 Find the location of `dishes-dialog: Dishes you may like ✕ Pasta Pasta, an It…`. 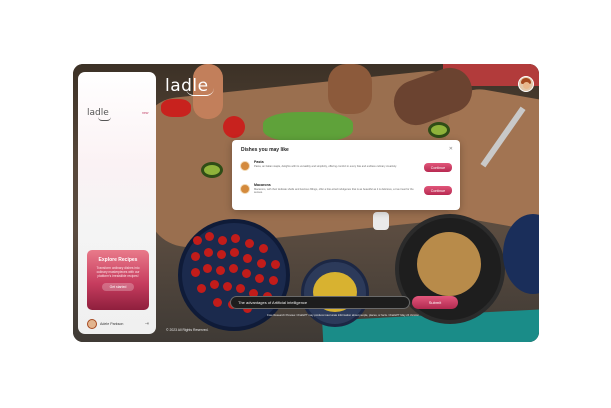

dishes-dialog: Dishes you may like ✕ Pasta Pasta, an It… is located at coordinates (346, 175).